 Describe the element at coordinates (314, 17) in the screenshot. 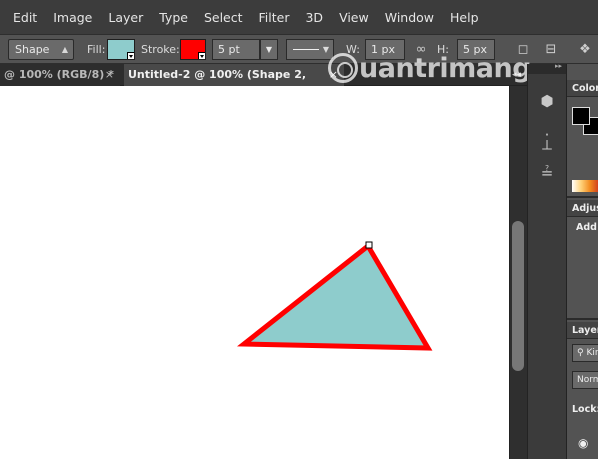

I see `menu-3d: 3D` at that location.